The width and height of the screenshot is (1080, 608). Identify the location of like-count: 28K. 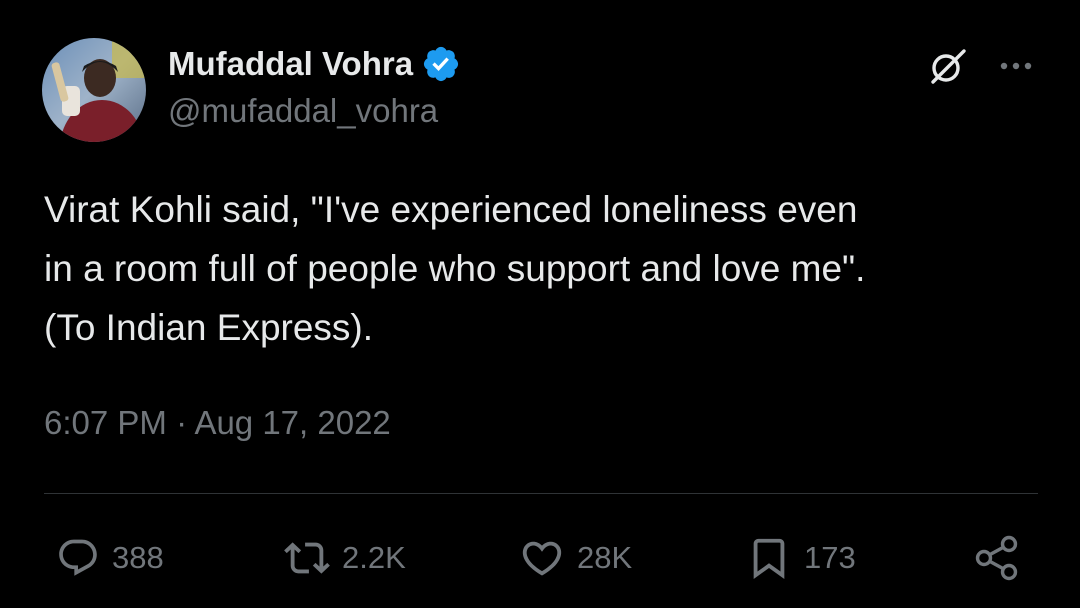
(605, 557).